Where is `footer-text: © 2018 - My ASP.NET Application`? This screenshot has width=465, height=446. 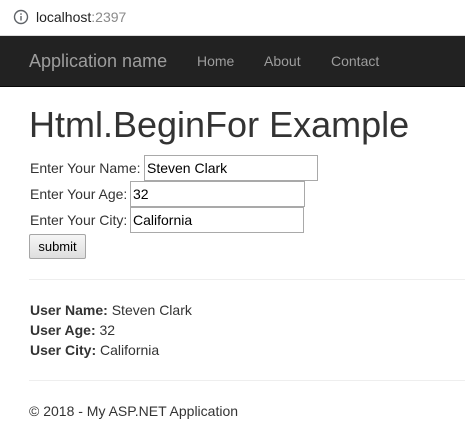
footer-text: © 2018 - My ASP.NET Application is located at coordinates (134, 411).